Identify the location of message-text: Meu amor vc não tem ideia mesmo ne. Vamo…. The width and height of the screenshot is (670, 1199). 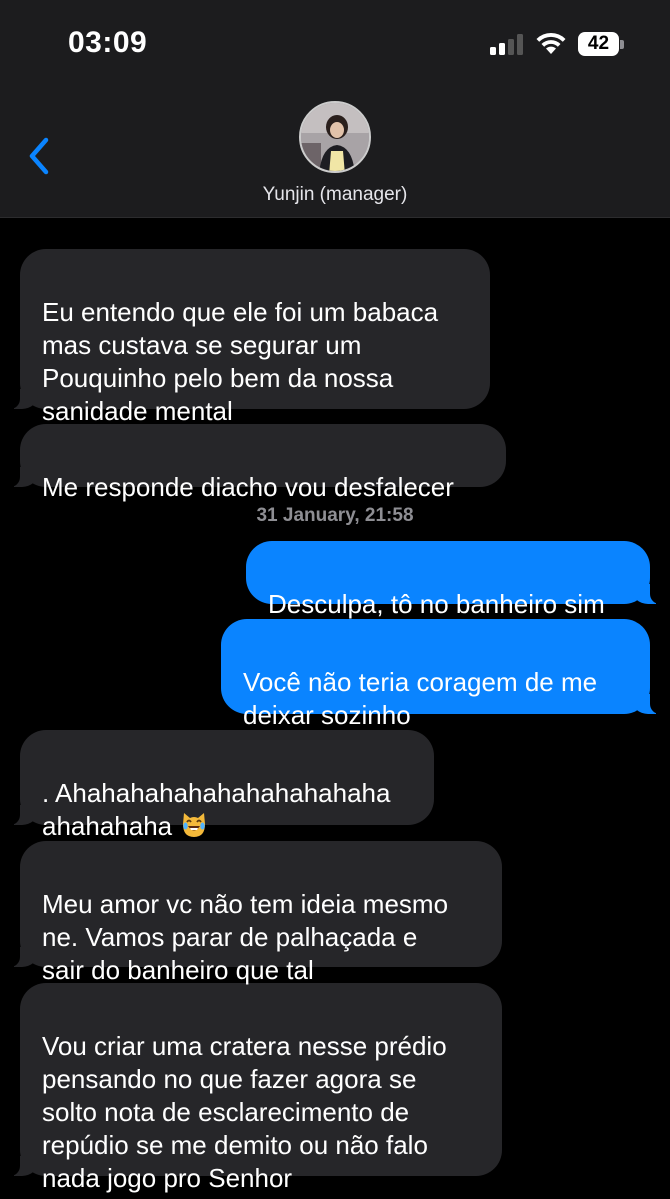
(245, 937).